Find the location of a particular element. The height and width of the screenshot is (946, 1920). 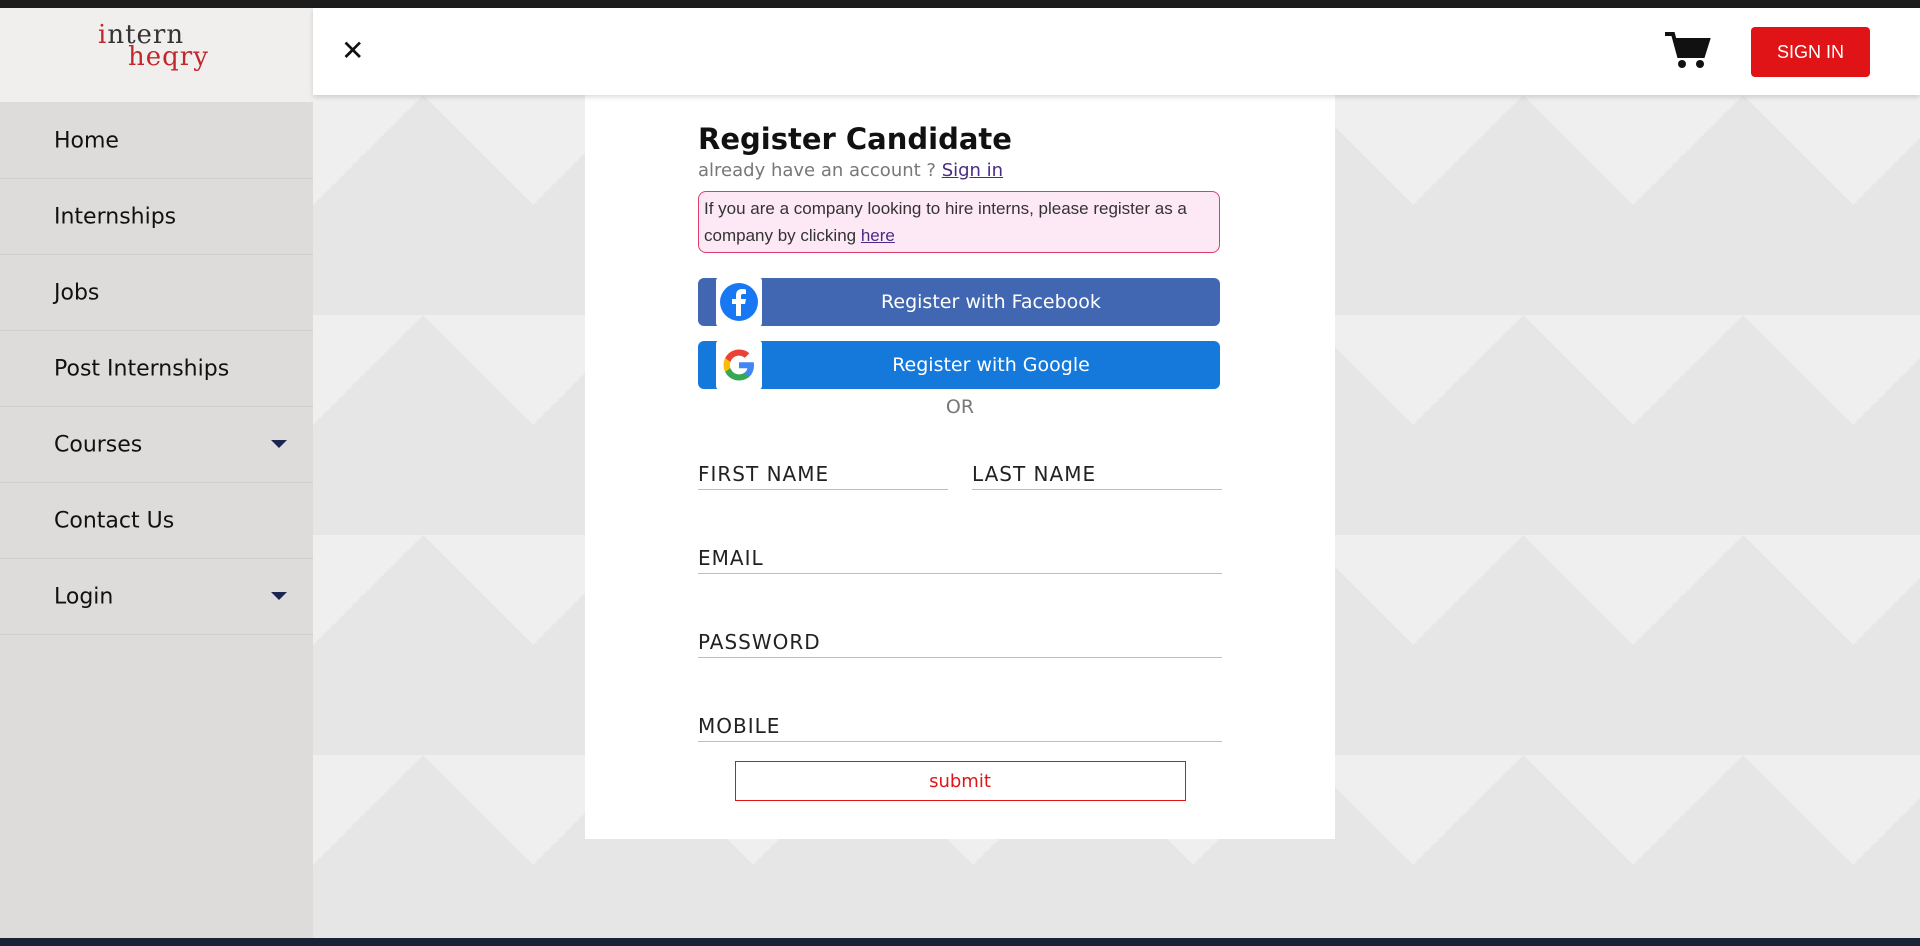

signin-prompt: already have an account ? Sign in is located at coordinates (960, 170).